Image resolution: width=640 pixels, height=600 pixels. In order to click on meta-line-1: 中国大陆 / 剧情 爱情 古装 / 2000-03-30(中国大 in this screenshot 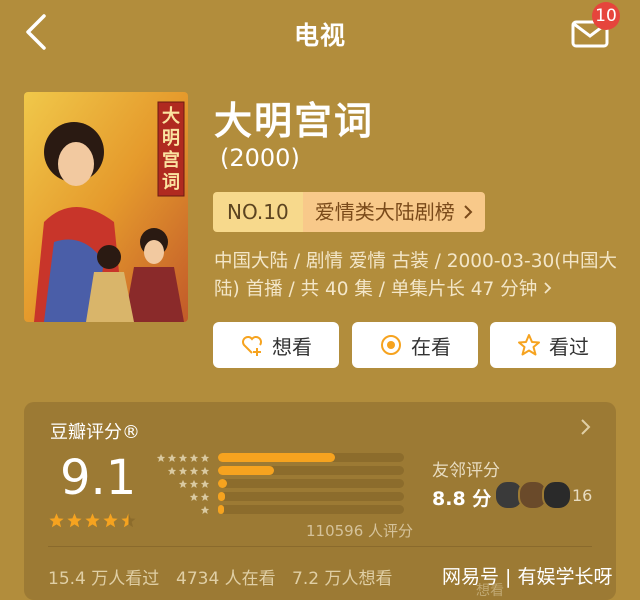, I will do `click(415, 261)`.